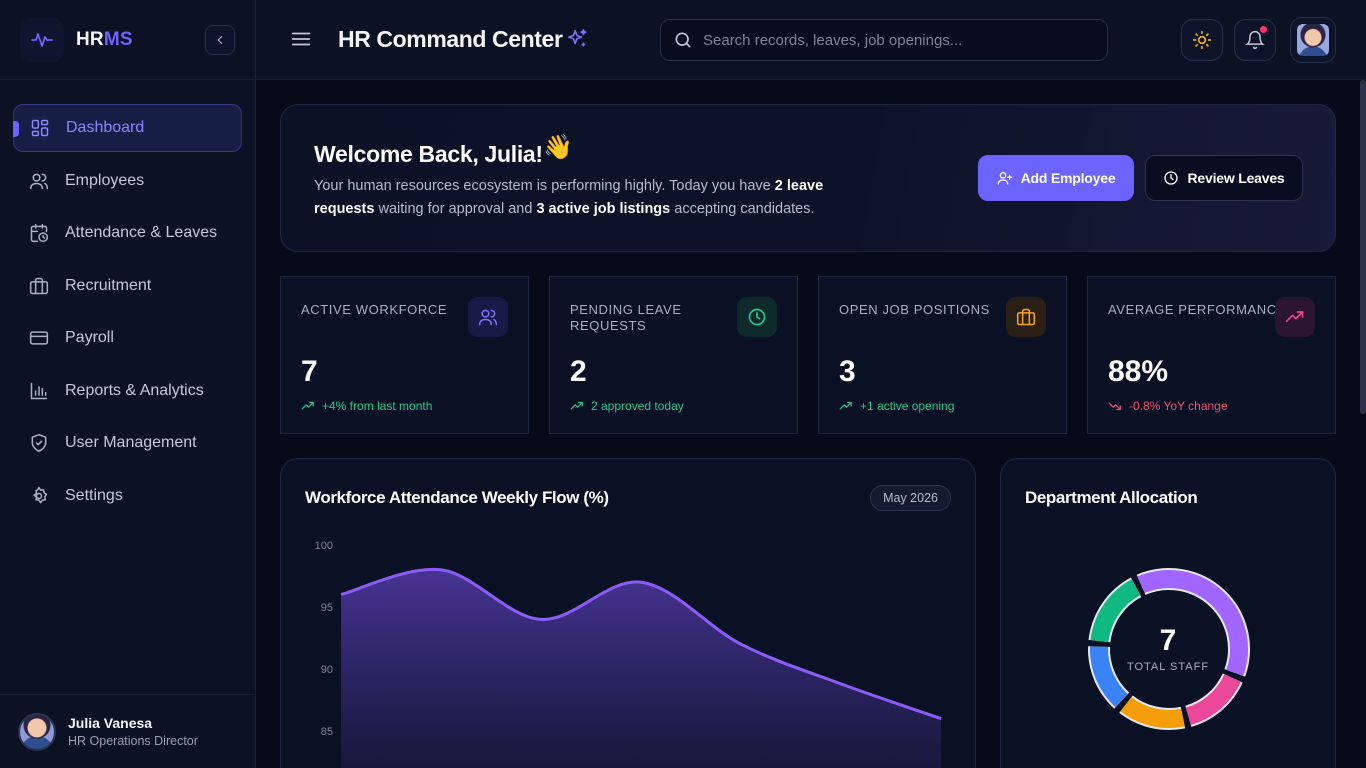 The height and width of the screenshot is (768, 1366). I want to click on stat-label: Open Job Positions, so click(914, 309).